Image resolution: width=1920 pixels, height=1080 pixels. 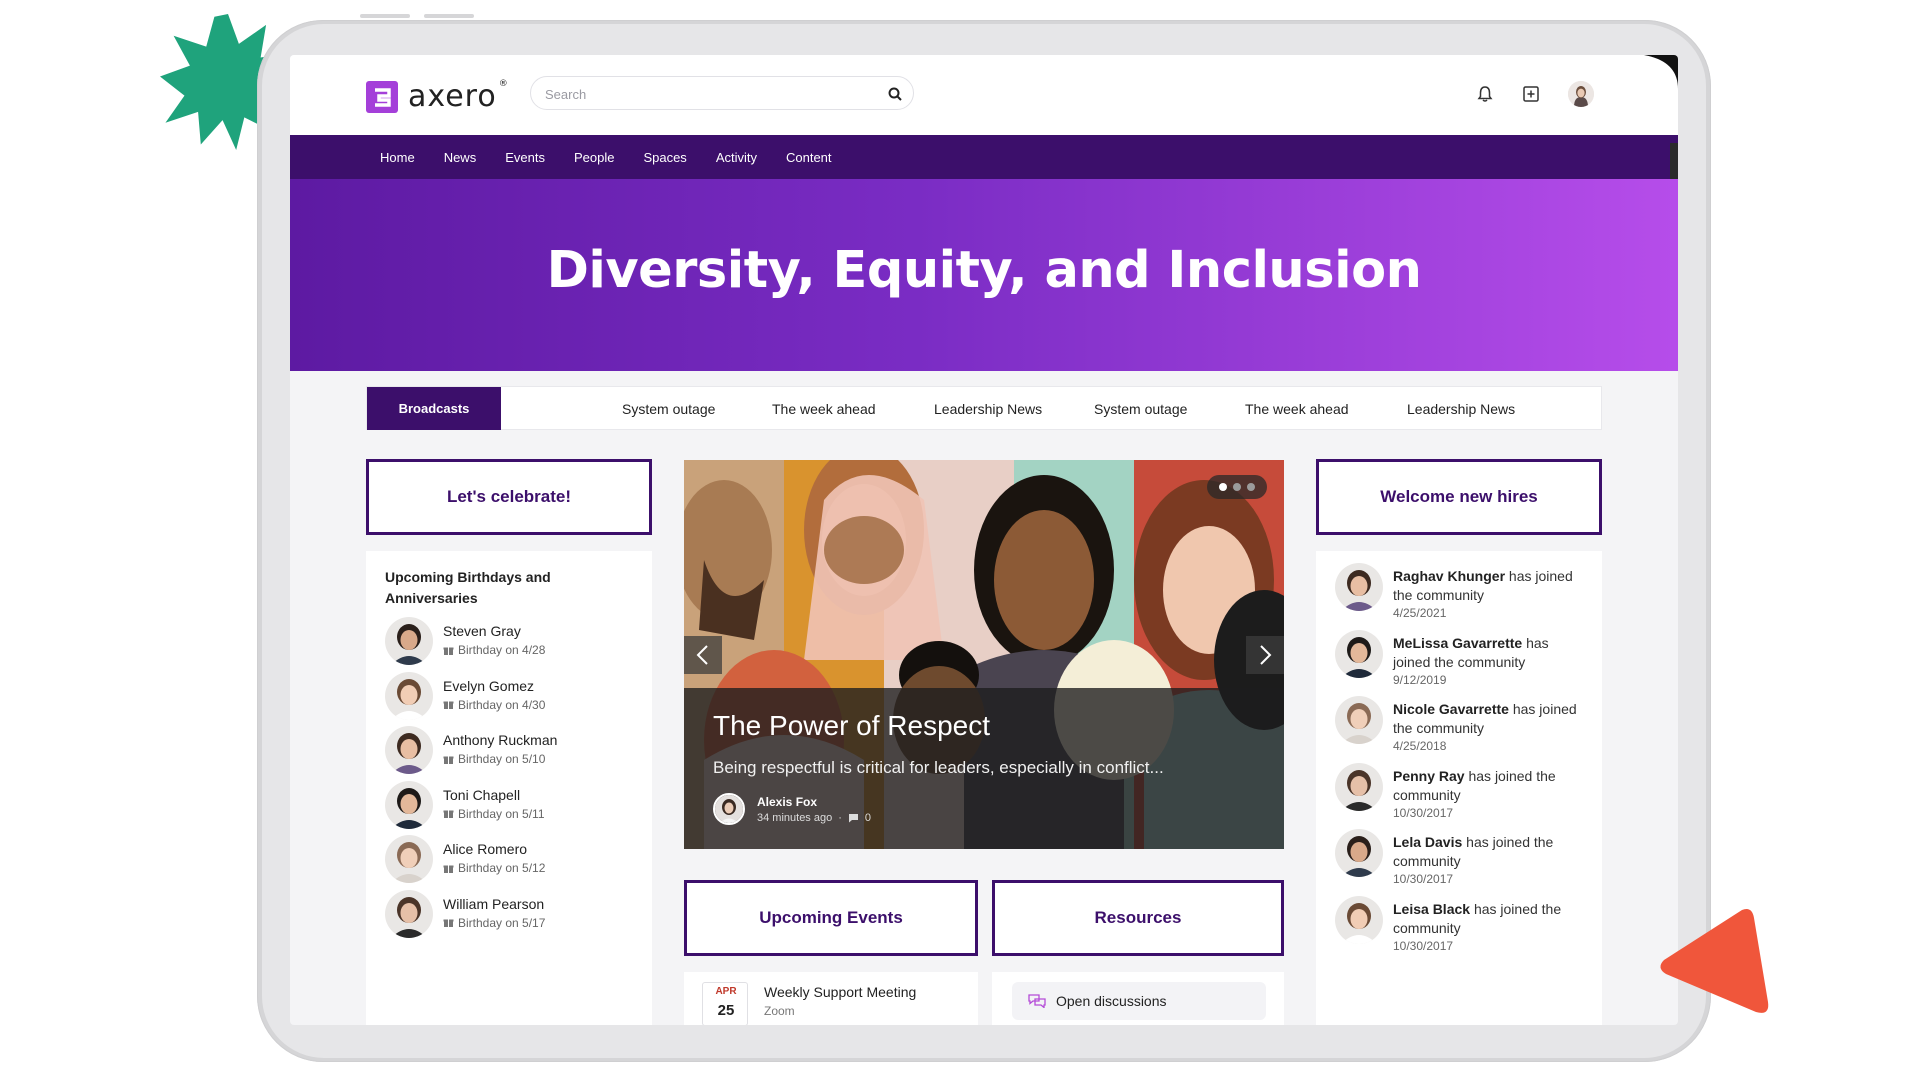 I want to click on carousel-prev-button, so click(x=703, y=655).